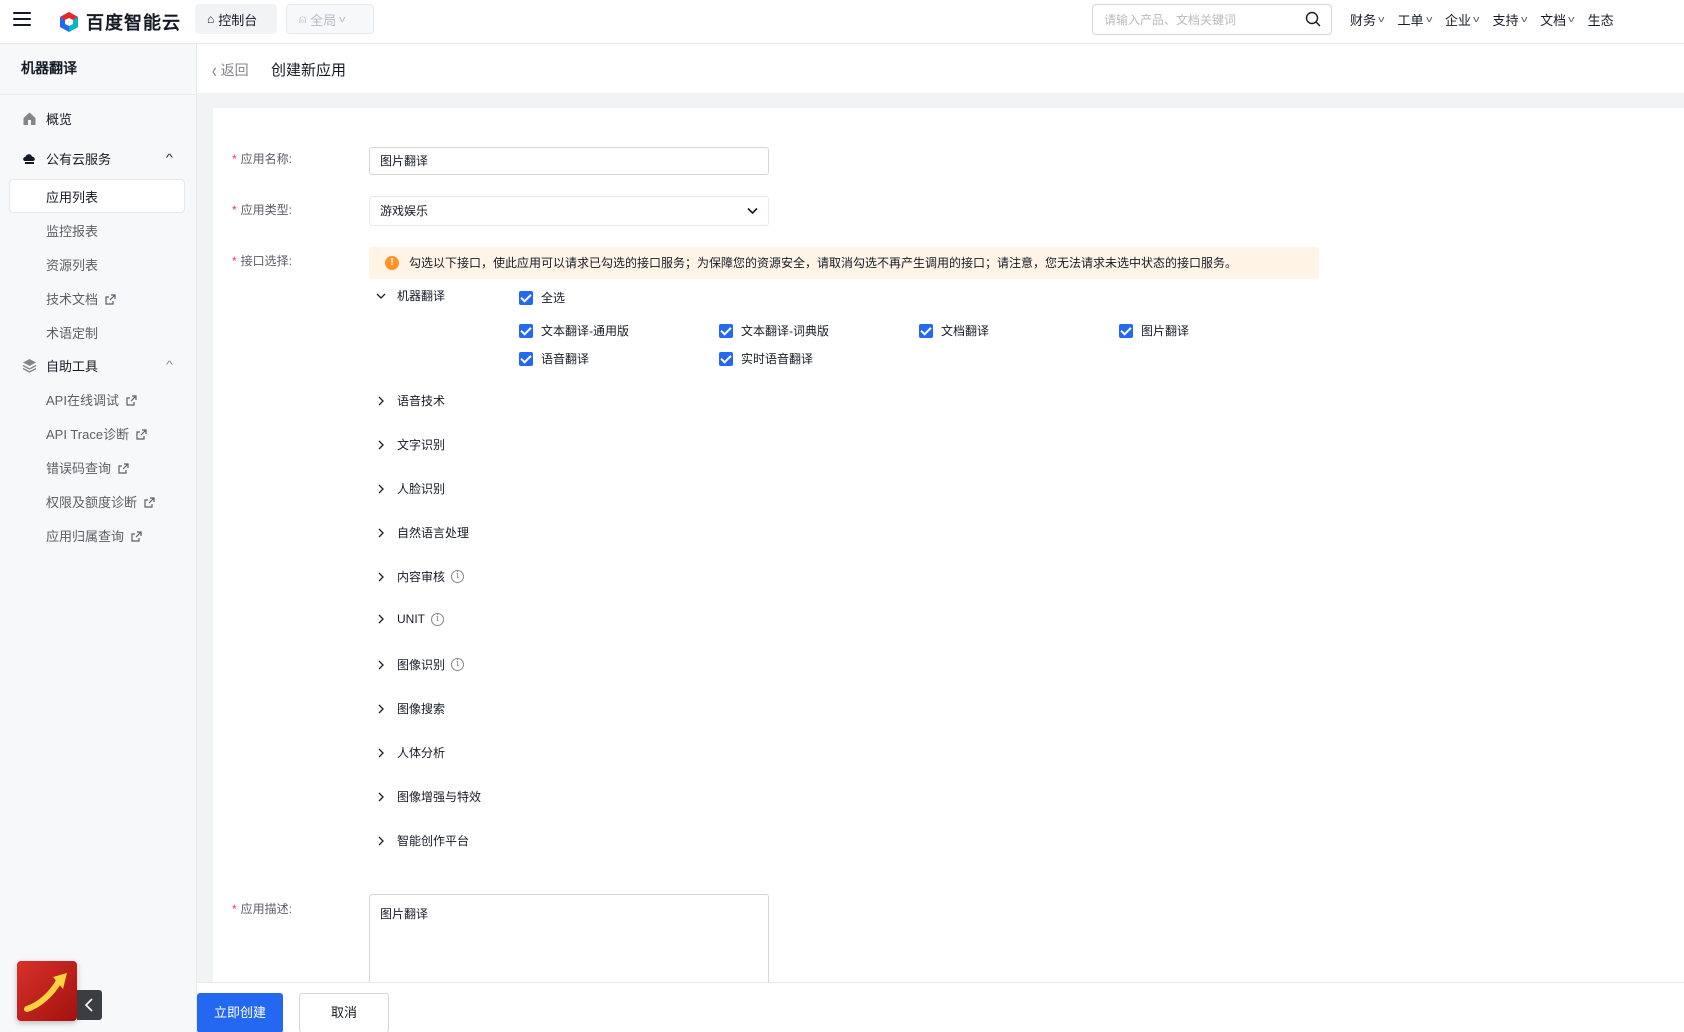 The image size is (1684, 1032). I want to click on sidebar-item-monitor-report: 监控报表, so click(98, 230).